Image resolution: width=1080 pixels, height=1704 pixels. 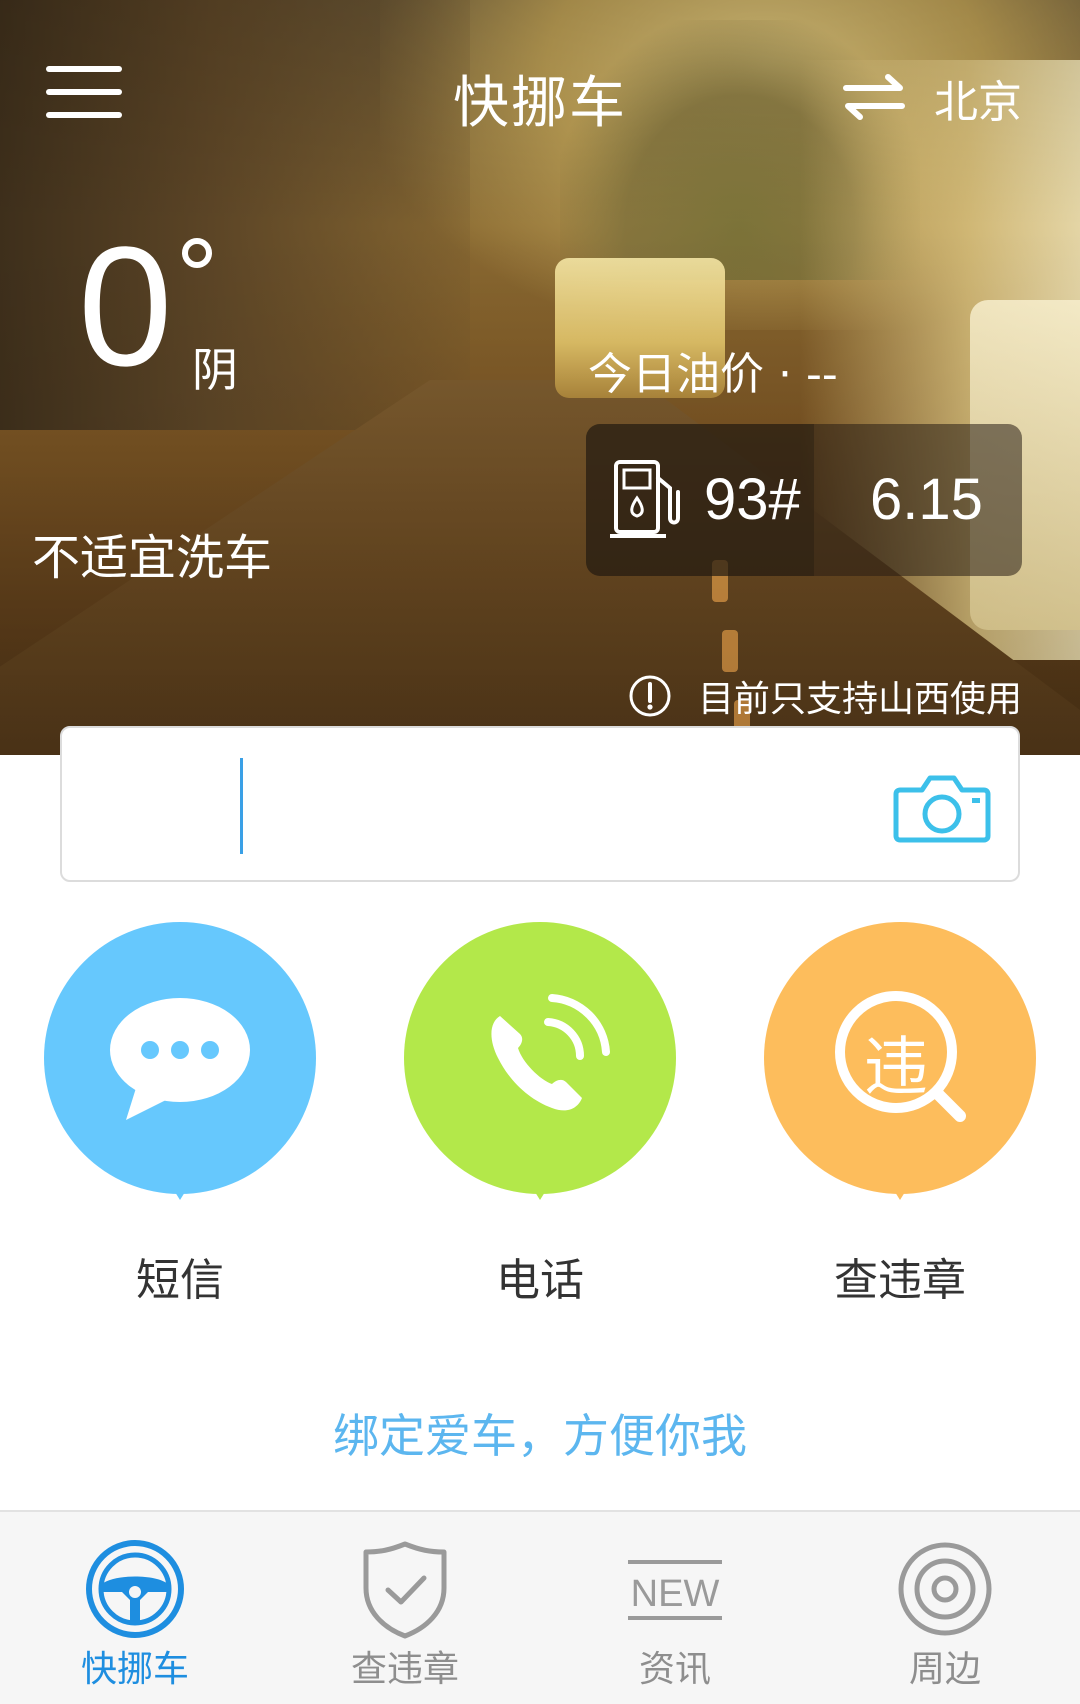 I want to click on plate-search-input, so click(x=540, y=804).